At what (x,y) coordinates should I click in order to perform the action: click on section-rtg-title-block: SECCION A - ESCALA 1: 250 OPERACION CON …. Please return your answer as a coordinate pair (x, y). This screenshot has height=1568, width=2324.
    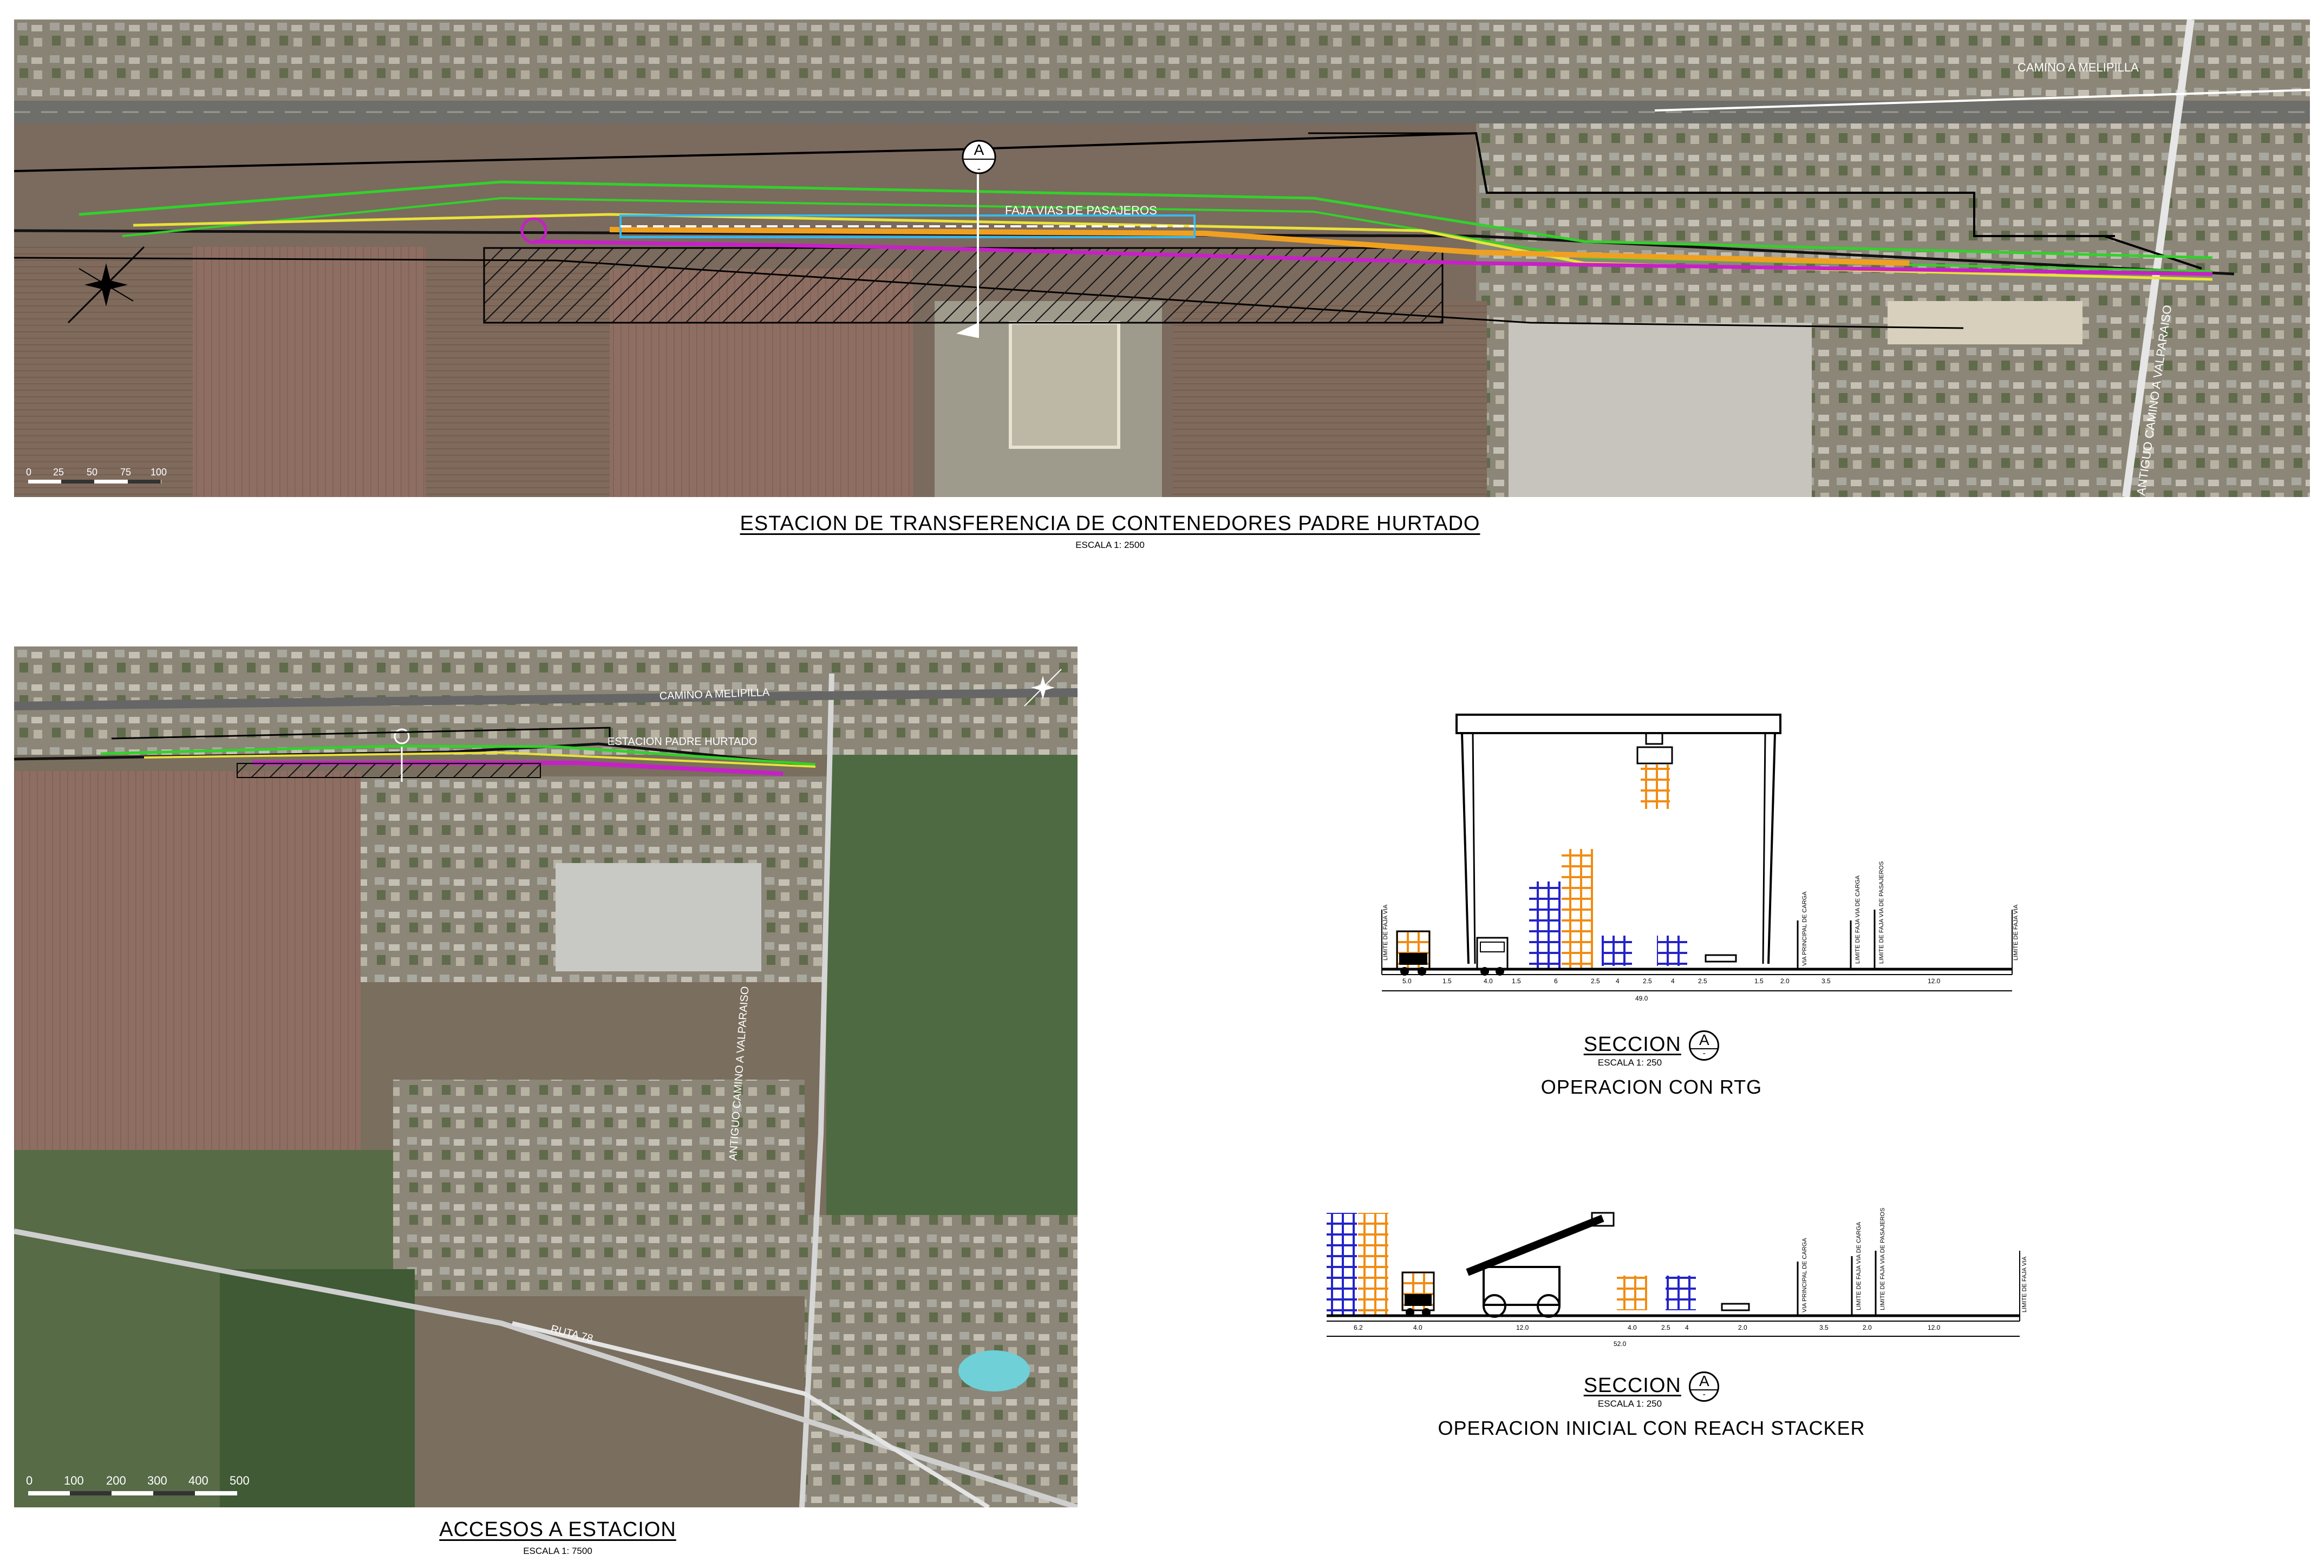
    Looking at the image, I should click on (1651, 1064).